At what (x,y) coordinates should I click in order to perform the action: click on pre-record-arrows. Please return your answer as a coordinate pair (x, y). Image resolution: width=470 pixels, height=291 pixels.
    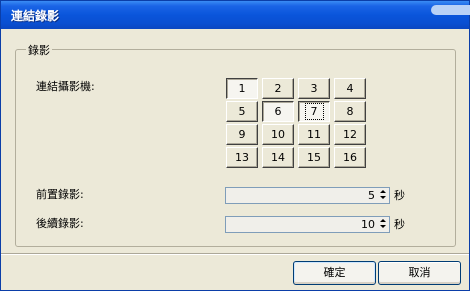
    Looking at the image, I should click on (382, 195).